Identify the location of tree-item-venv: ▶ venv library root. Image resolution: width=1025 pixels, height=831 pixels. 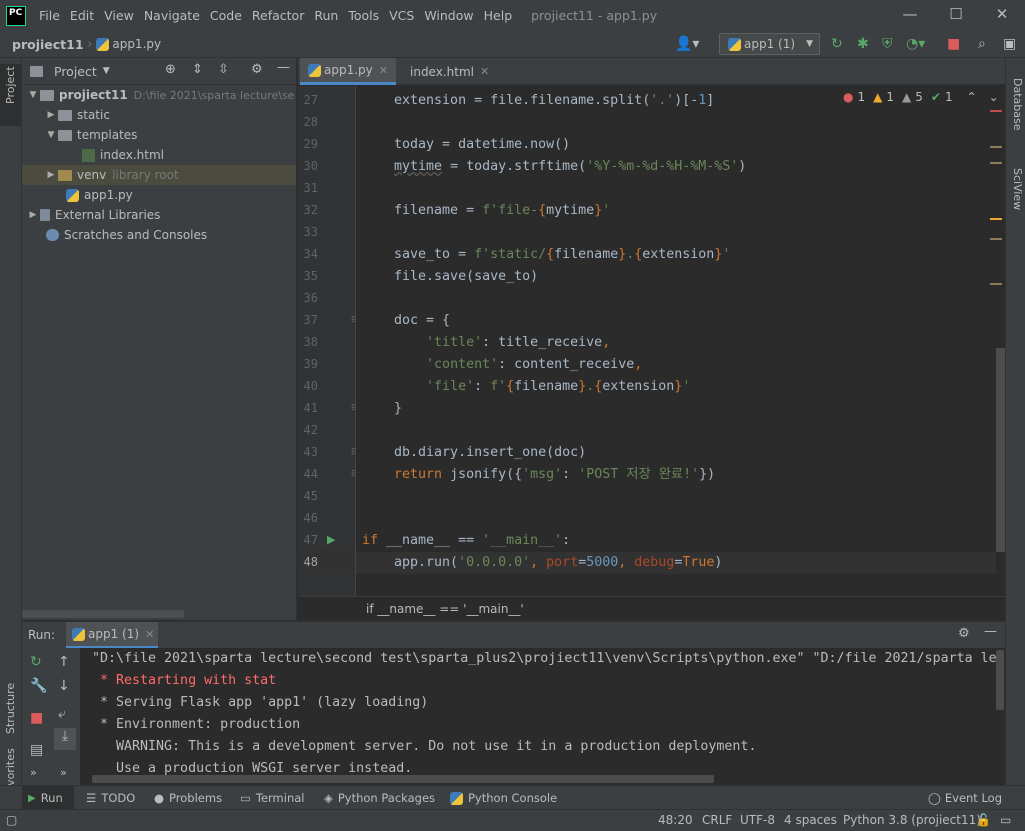
(159, 175).